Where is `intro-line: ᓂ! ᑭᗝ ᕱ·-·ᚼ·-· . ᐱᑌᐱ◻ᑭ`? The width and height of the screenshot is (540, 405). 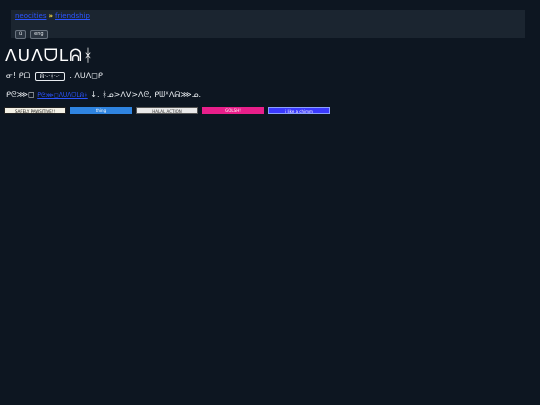
intro-line: ᓂ! ᑭᗝ ᕱ·-·ᚼ·-· . ᐱᑌᐱ◻ᑭ is located at coordinates (54, 76).